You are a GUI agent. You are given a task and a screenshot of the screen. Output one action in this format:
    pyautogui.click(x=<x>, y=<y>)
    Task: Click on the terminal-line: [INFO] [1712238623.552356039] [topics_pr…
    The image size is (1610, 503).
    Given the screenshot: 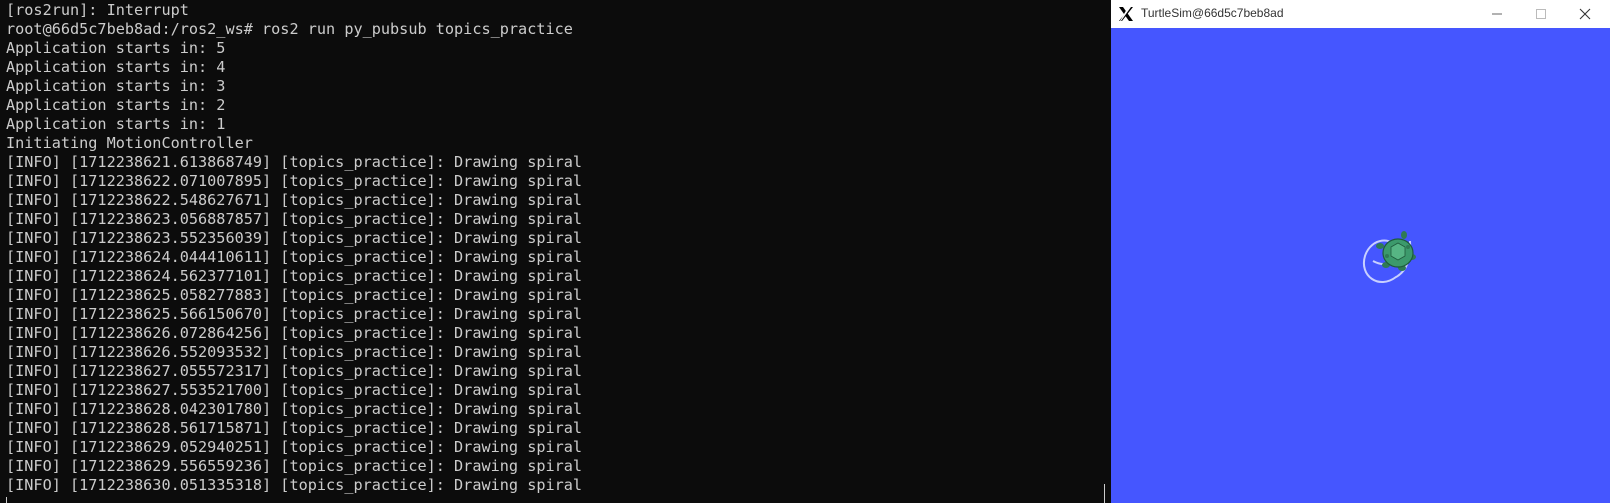 What is the action you would take?
    pyautogui.click(x=294, y=238)
    